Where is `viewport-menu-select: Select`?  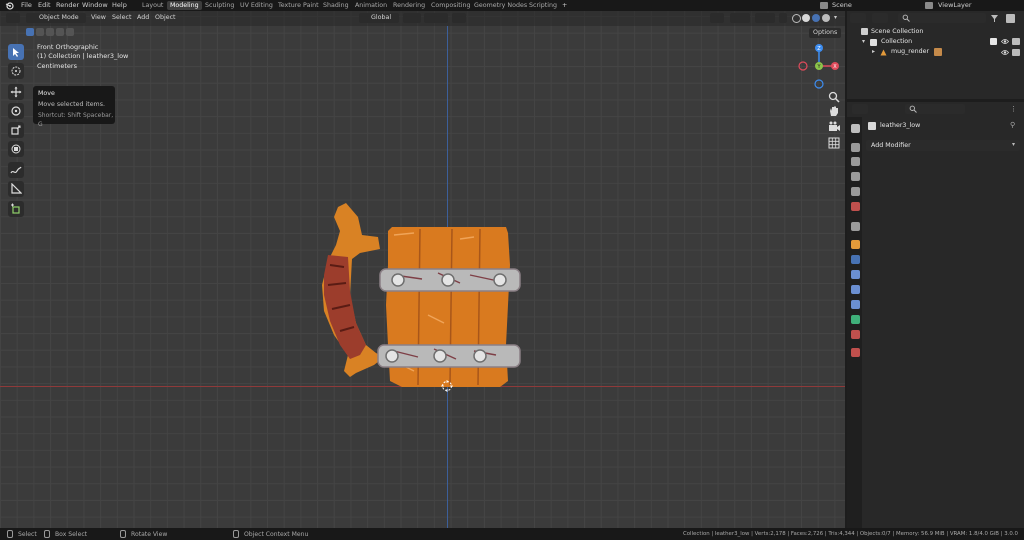 viewport-menu-select: Select is located at coordinates (121, 18).